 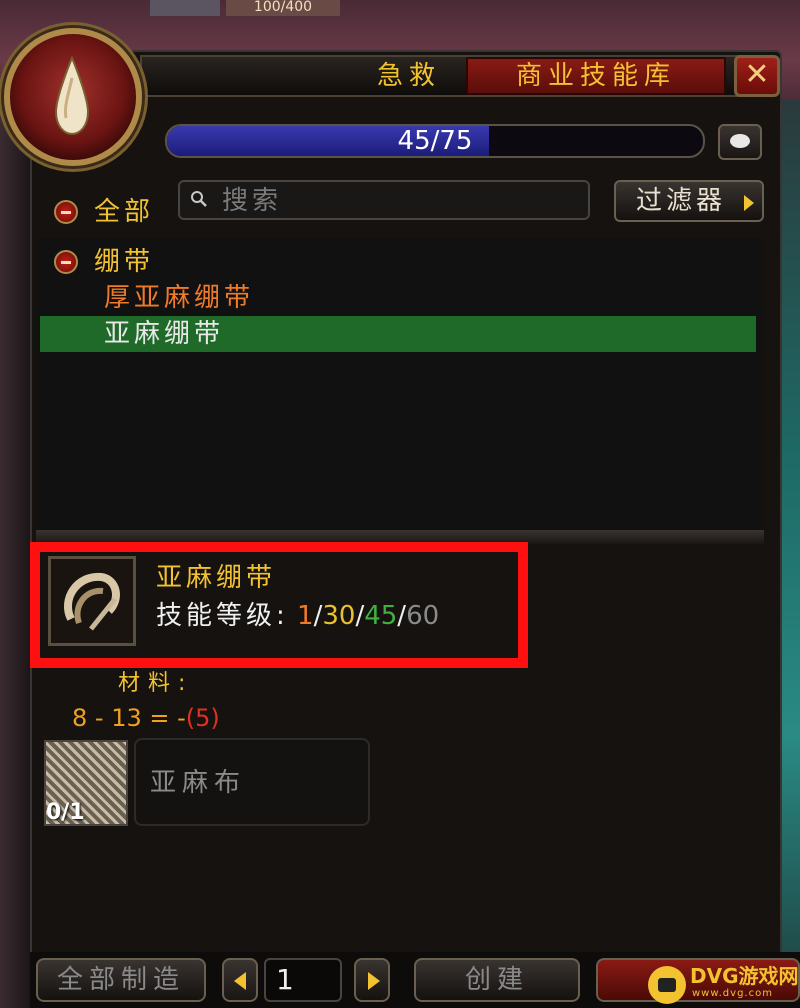 I want to click on site-watermark: DVG游戏网 www.dvg.com, so click(x=724, y=984).